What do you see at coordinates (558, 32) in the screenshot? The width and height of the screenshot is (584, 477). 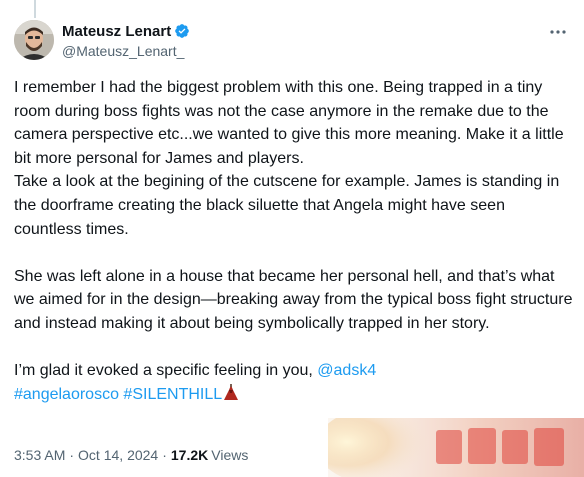 I see `more-horizontal-icon` at bounding box center [558, 32].